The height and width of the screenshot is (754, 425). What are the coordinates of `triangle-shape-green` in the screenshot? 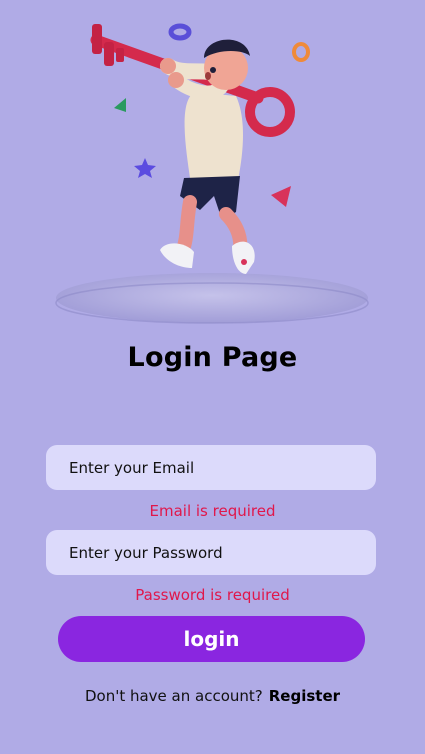 It's located at (120, 105).